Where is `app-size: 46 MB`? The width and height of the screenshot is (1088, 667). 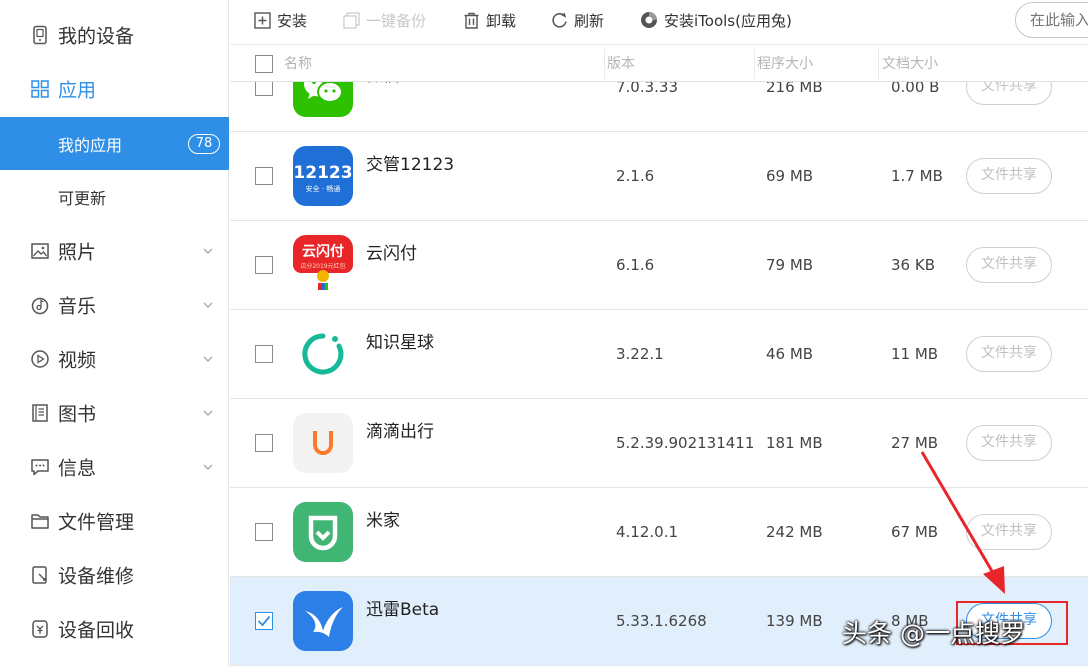 app-size: 46 MB is located at coordinates (790, 354).